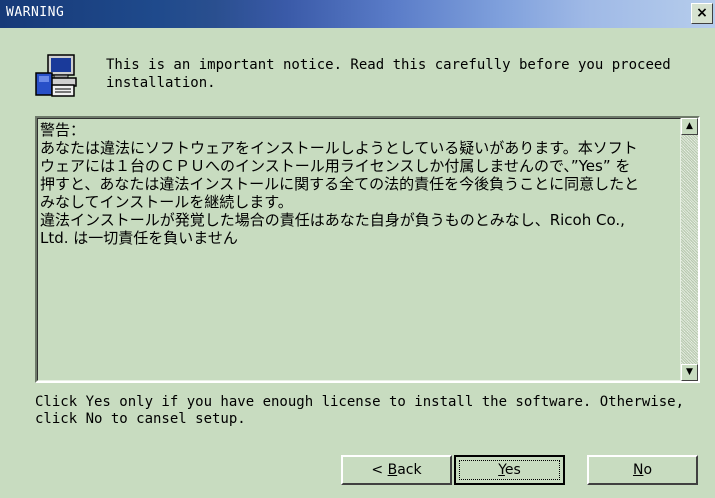 The image size is (715, 498). I want to click on no-button: No, so click(642, 470).